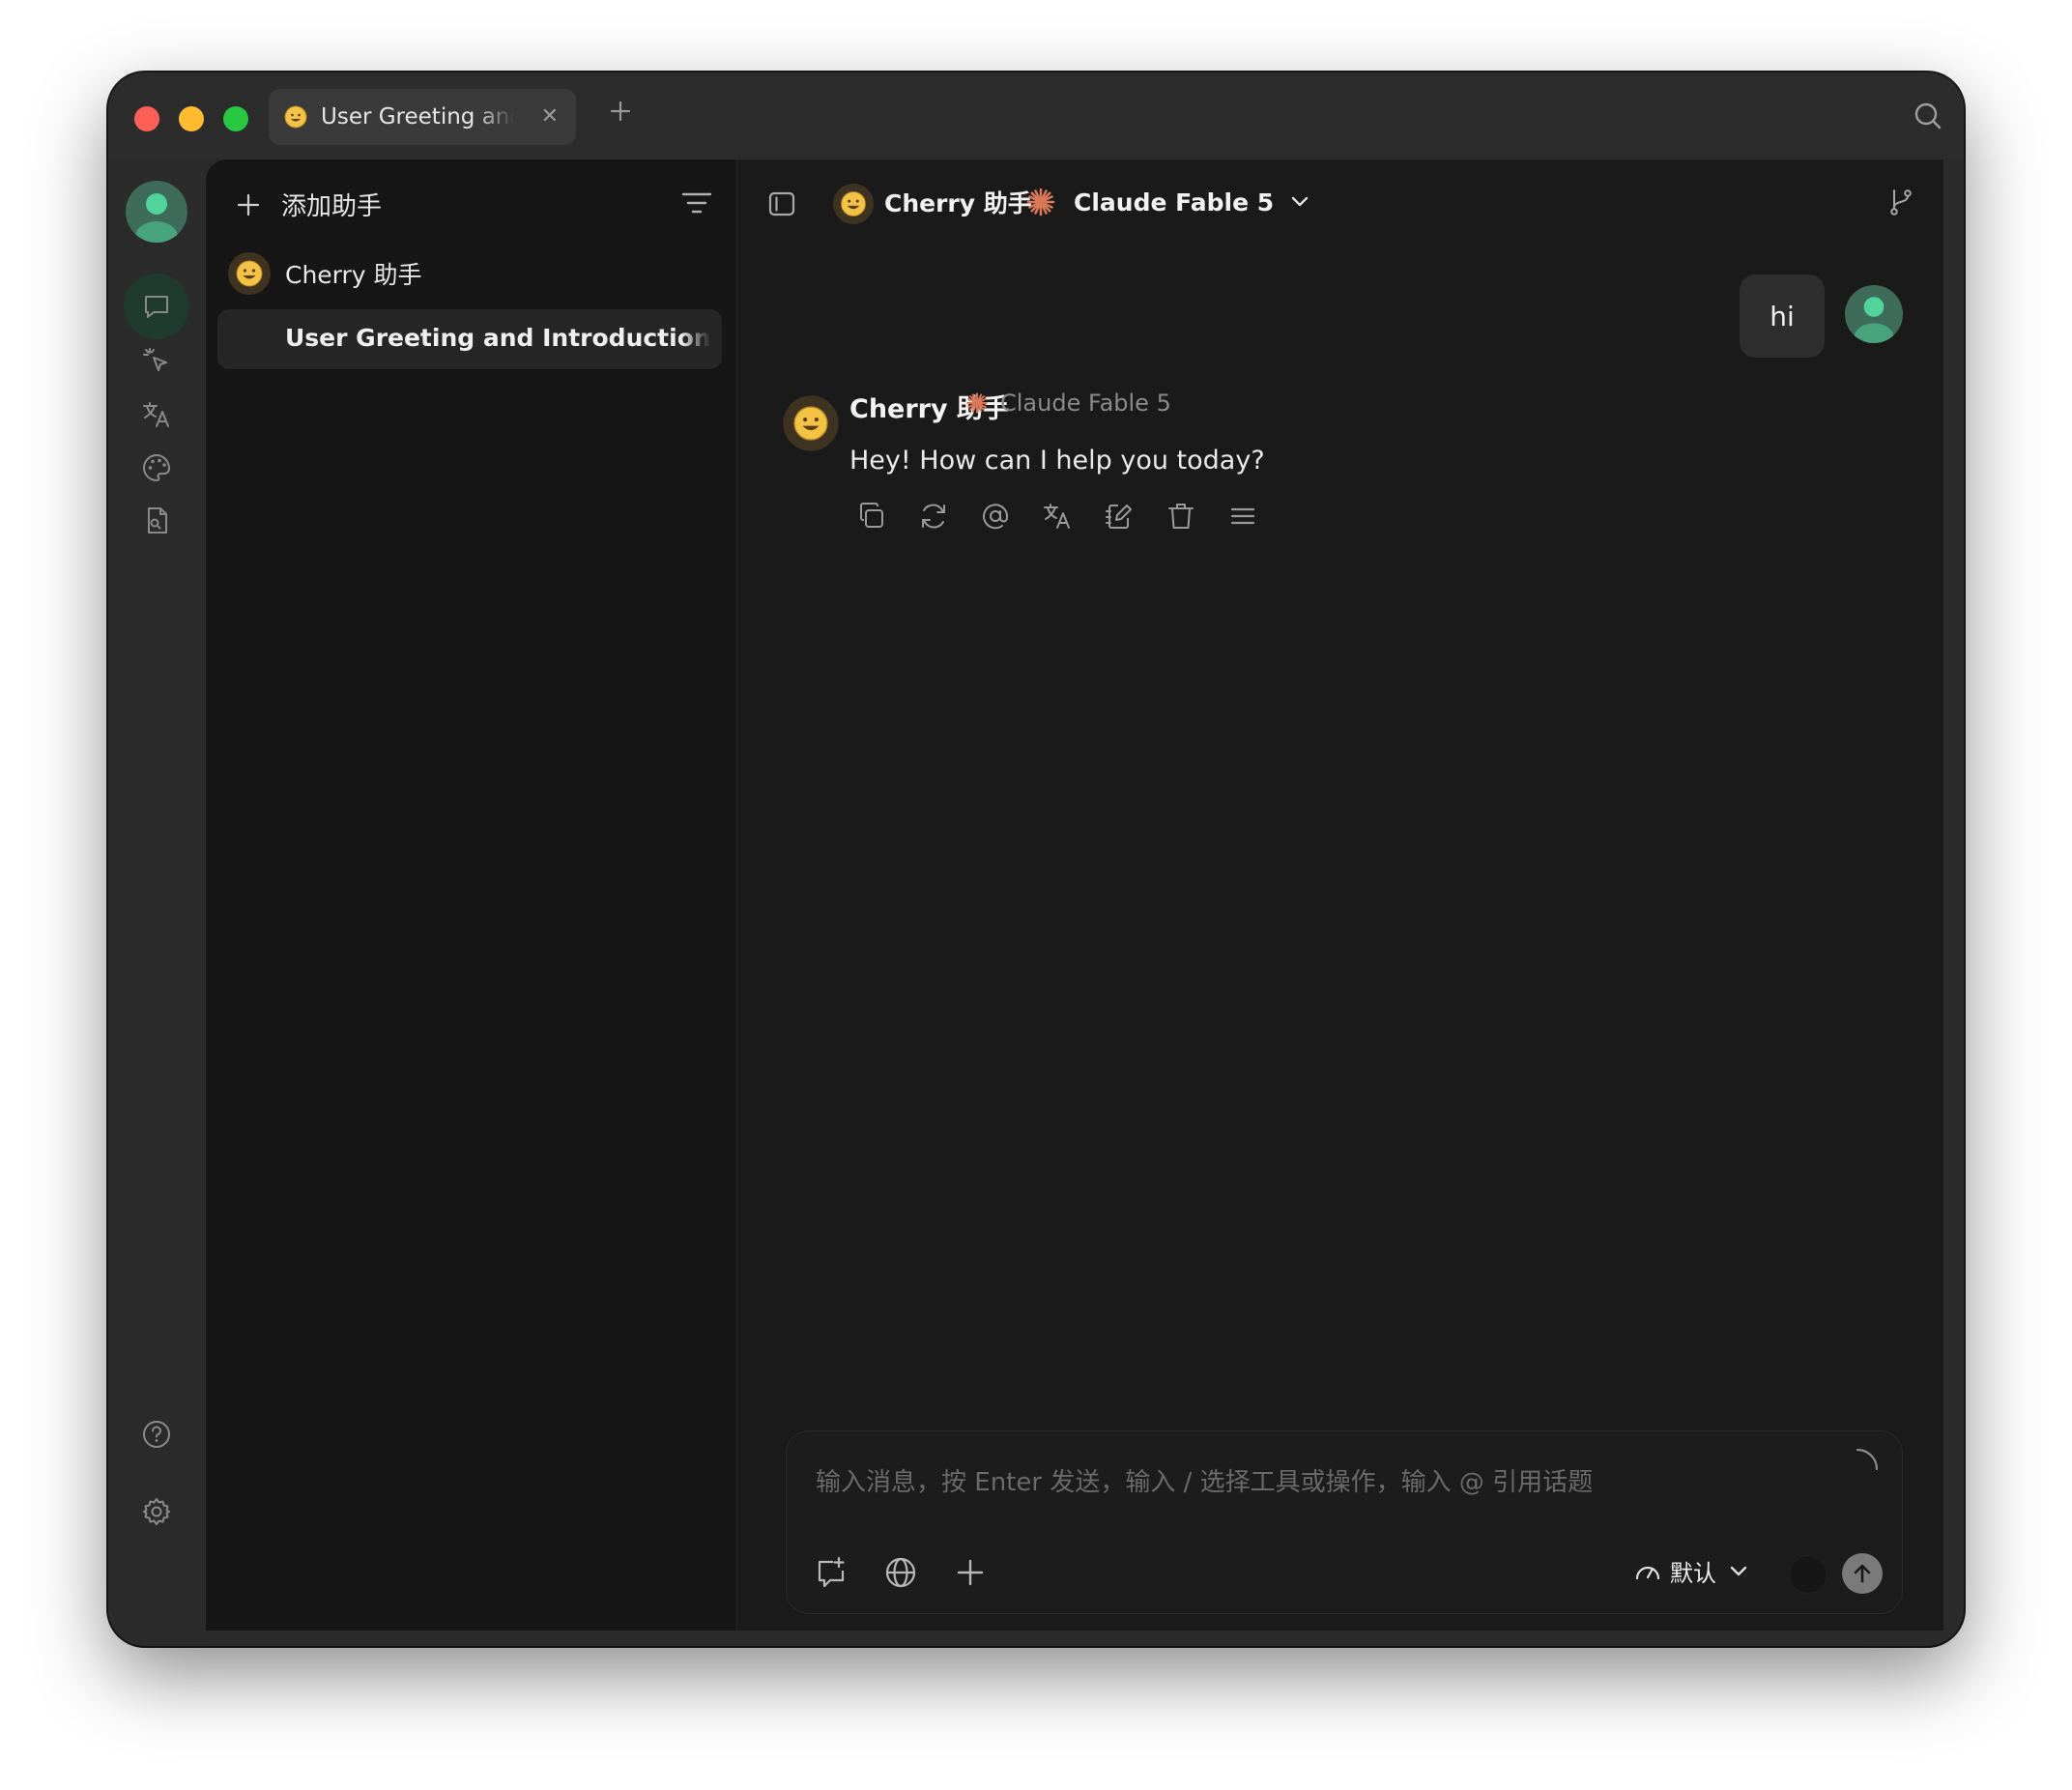 The image size is (2072, 1790). What do you see at coordinates (620, 111) in the screenshot?
I see `new-tab-button` at bounding box center [620, 111].